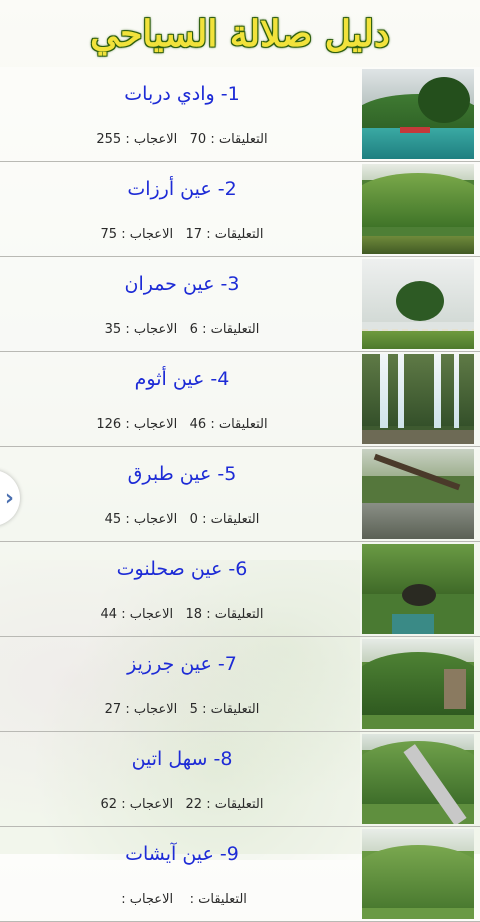 The height and width of the screenshot is (922, 480). Describe the element at coordinates (182, 854) in the screenshot. I see `place-title: 9- عين آيشات` at that location.